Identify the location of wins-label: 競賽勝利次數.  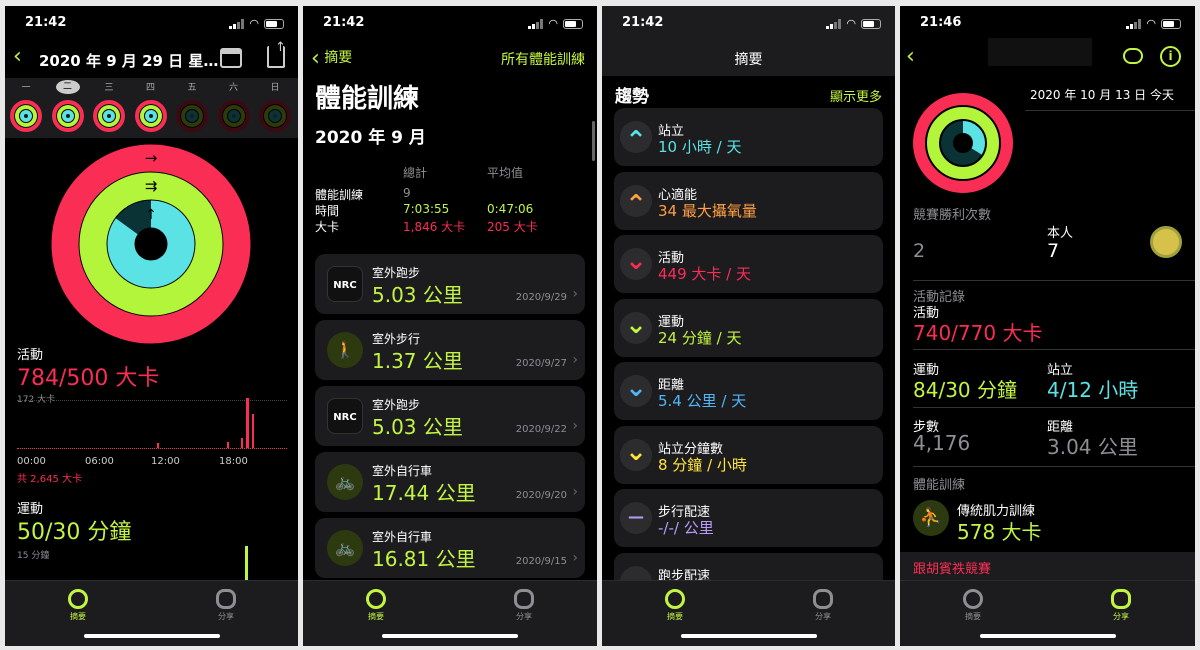
(952, 215).